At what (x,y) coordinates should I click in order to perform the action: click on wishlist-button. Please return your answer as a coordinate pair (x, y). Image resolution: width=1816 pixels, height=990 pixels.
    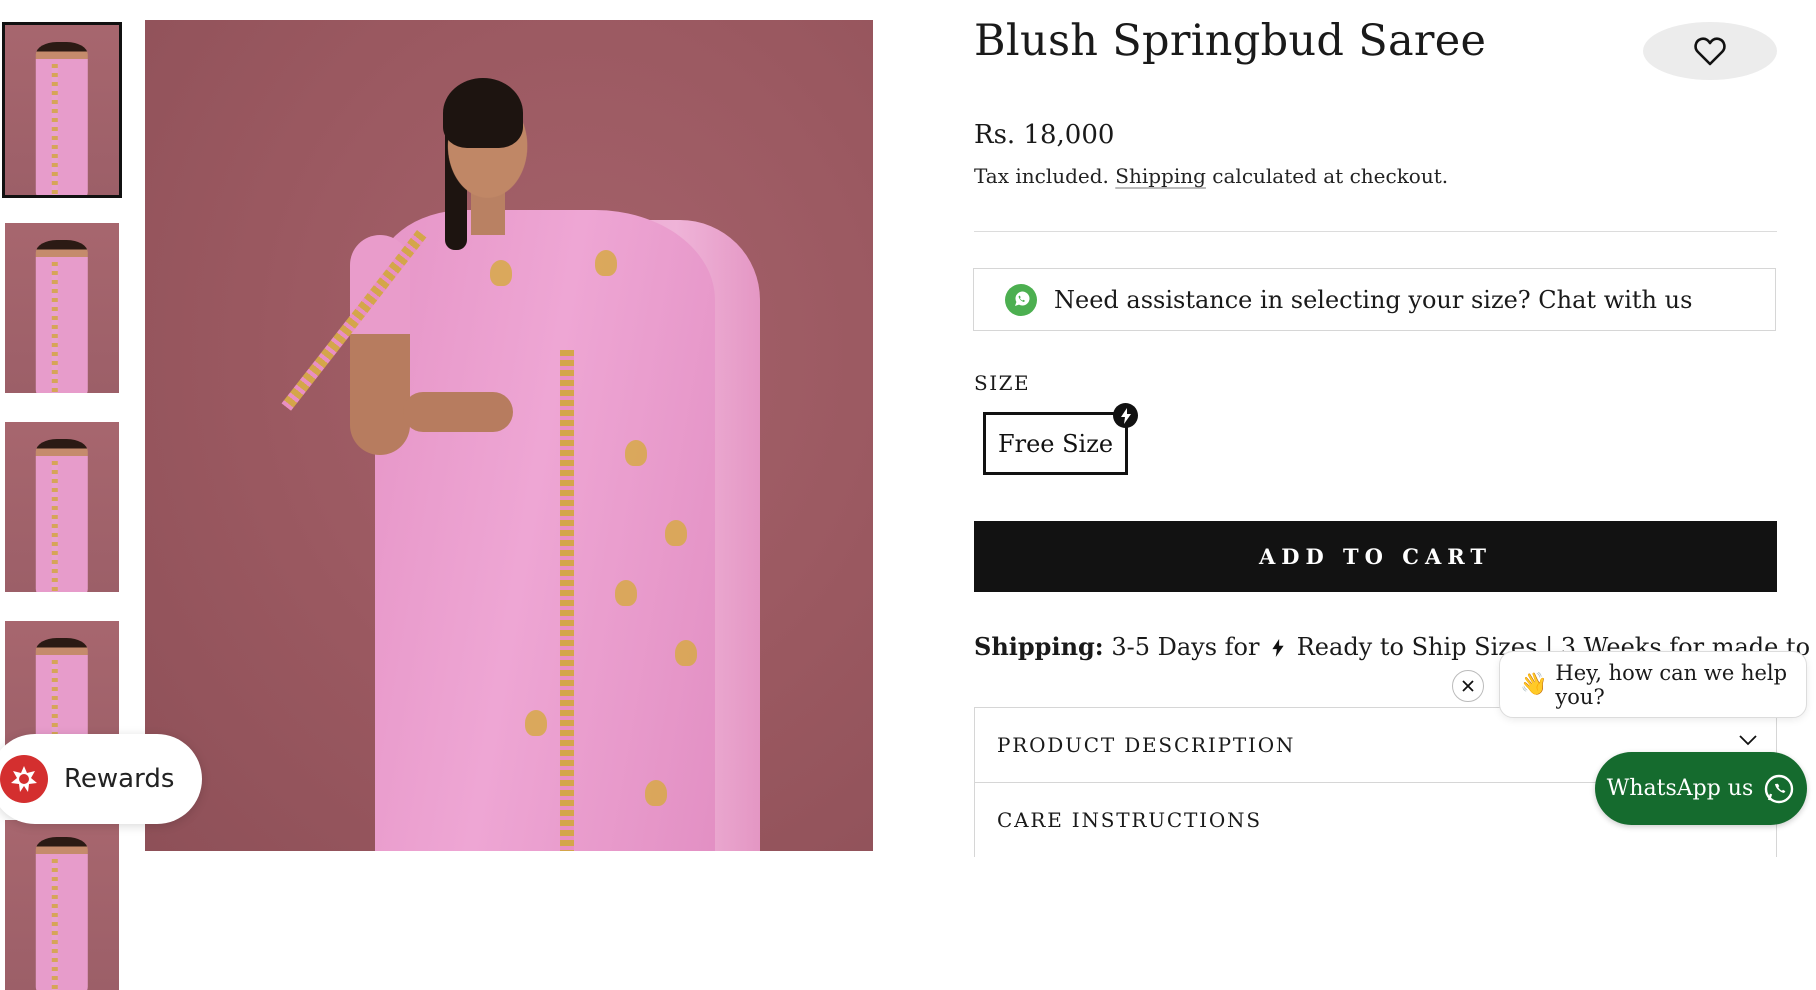
    Looking at the image, I should click on (1710, 51).